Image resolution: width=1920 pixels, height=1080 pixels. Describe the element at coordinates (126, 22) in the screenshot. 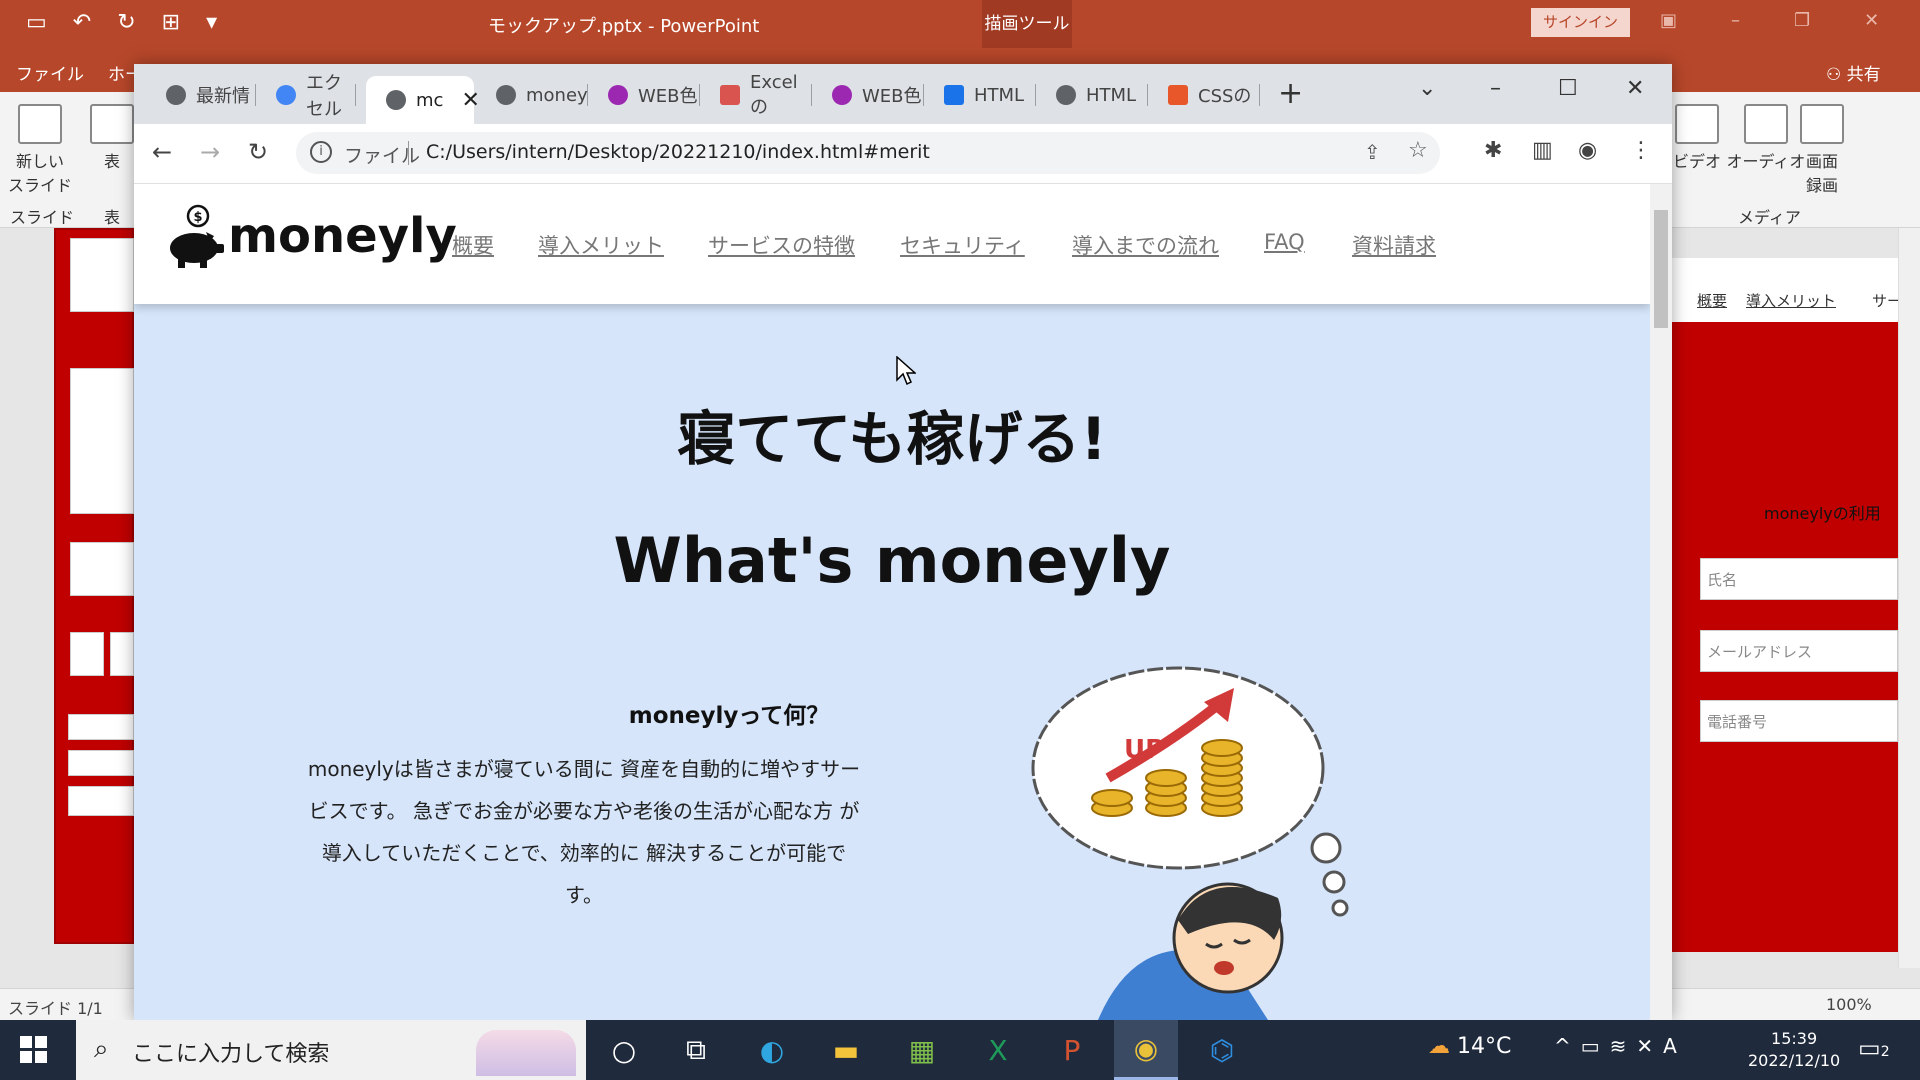

I see `redo-icon: ↻` at that location.